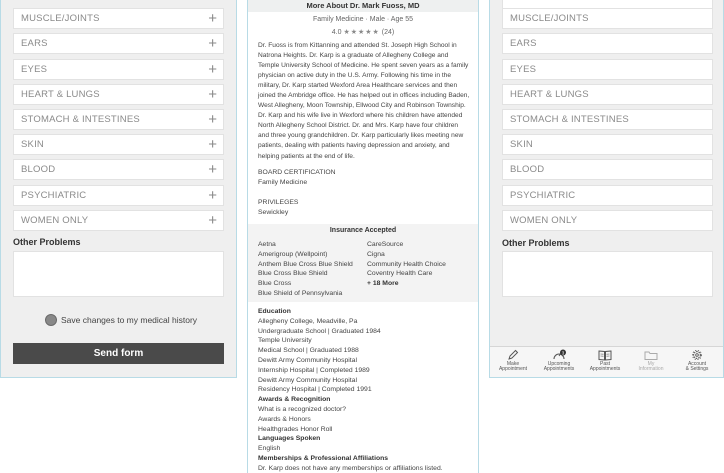 The image size is (724, 473). What do you see at coordinates (274, 311) in the screenshot?
I see `education-heading: Education` at bounding box center [274, 311].